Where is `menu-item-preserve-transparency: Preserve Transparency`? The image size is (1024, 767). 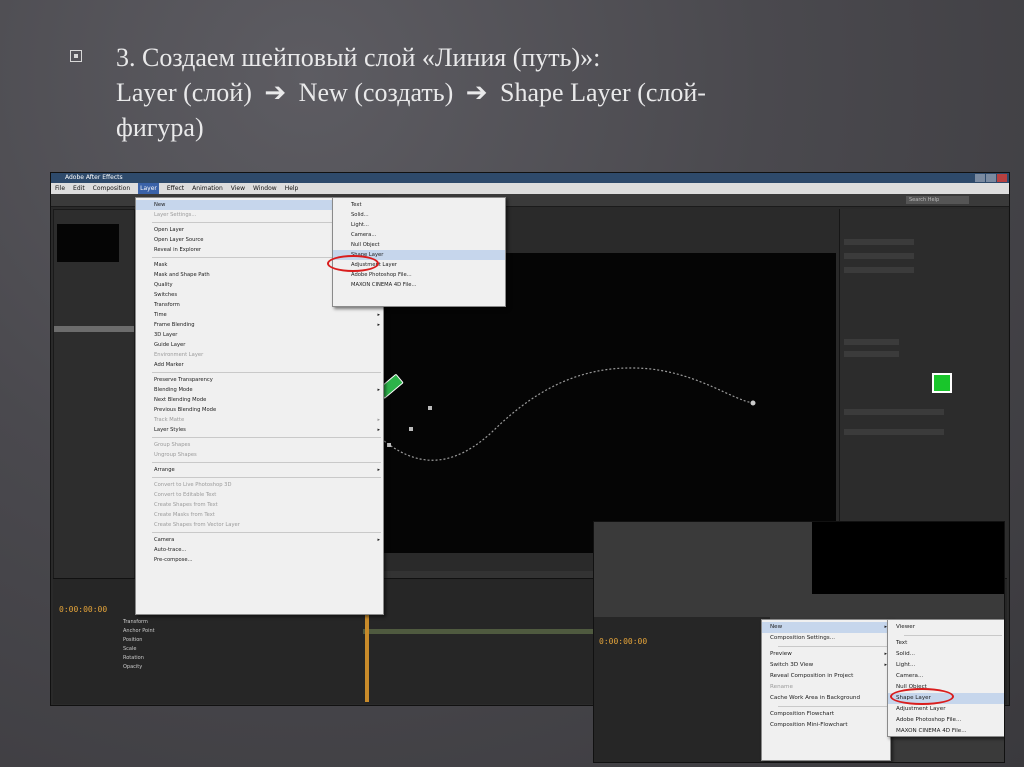
menu-item-preserve-transparency: Preserve Transparency is located at coordinates (259, 380).